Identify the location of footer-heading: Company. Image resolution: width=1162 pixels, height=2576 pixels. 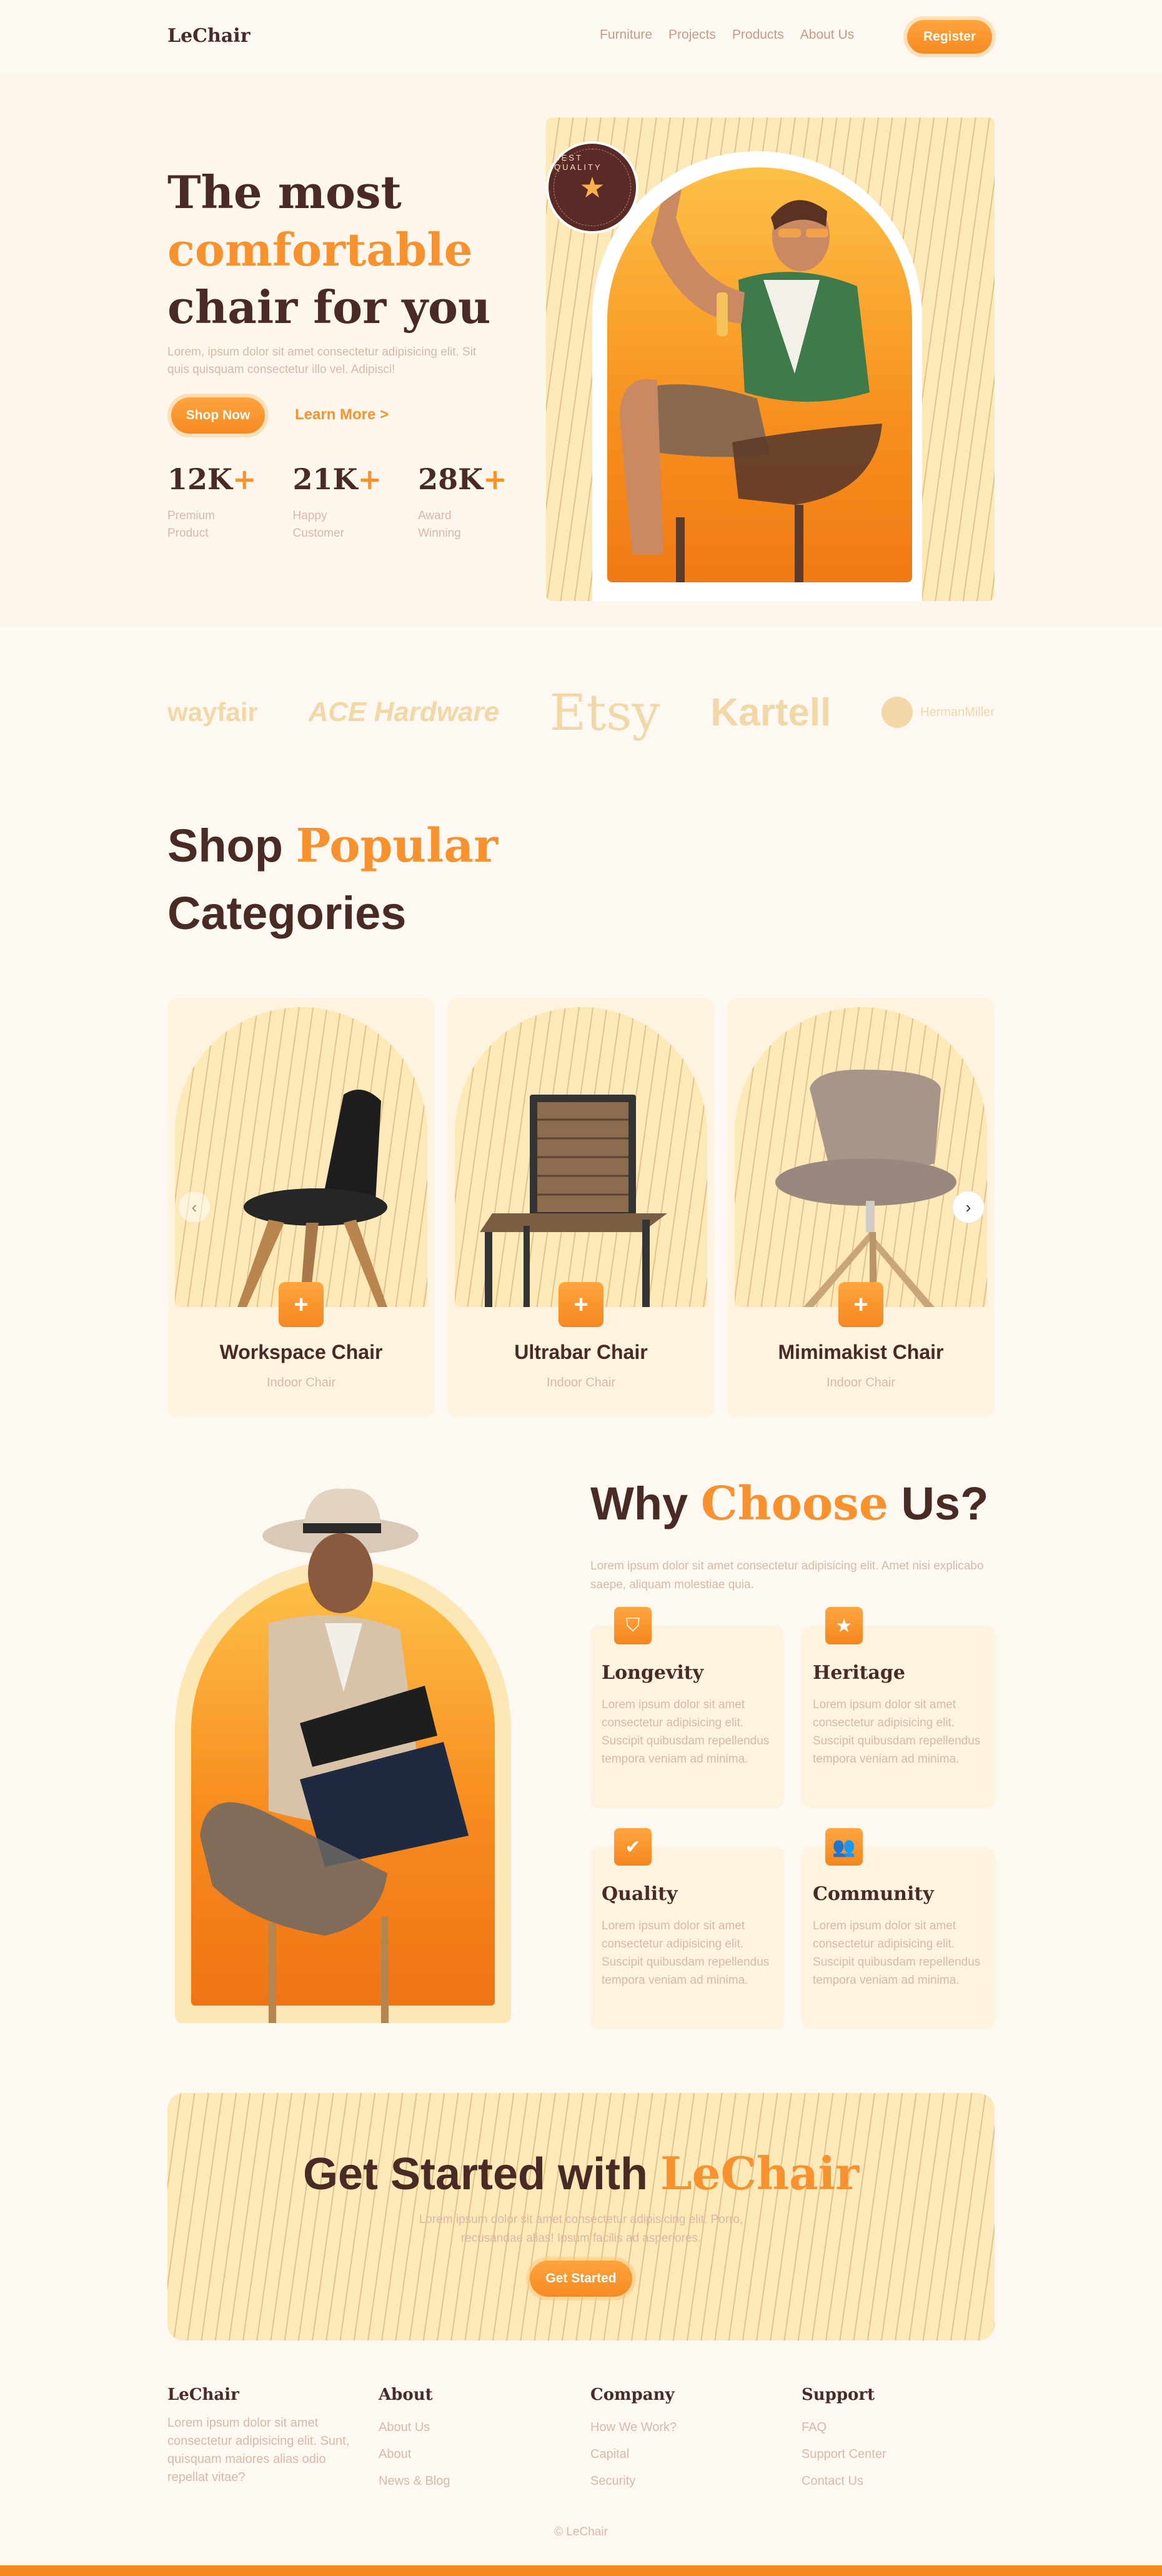
(633, 2395).